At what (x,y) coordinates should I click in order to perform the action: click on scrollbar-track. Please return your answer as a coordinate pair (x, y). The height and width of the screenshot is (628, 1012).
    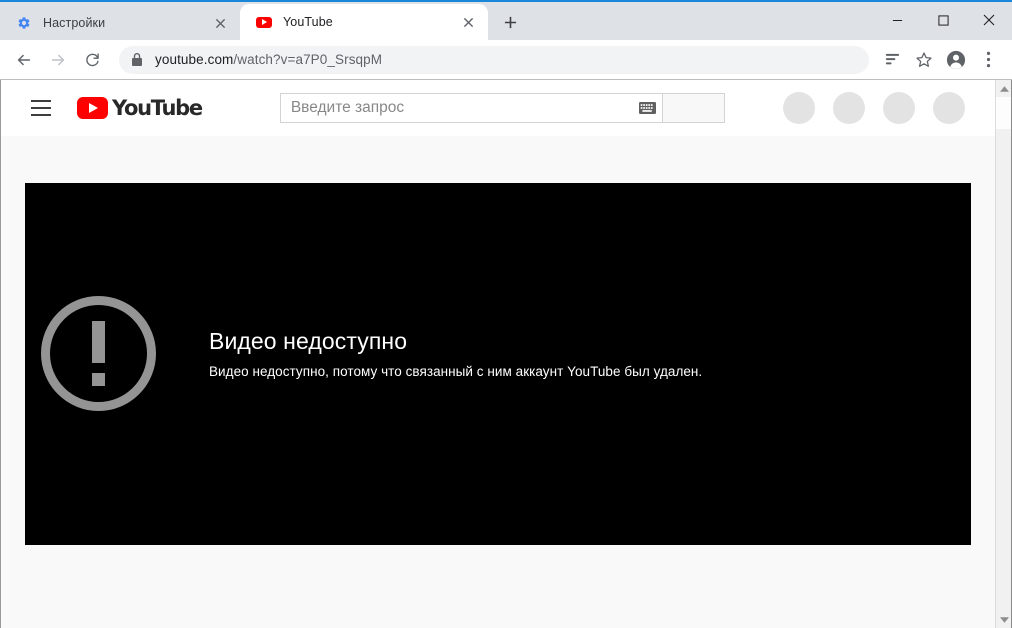
    Looking at the image, I should click on (1004, 354).